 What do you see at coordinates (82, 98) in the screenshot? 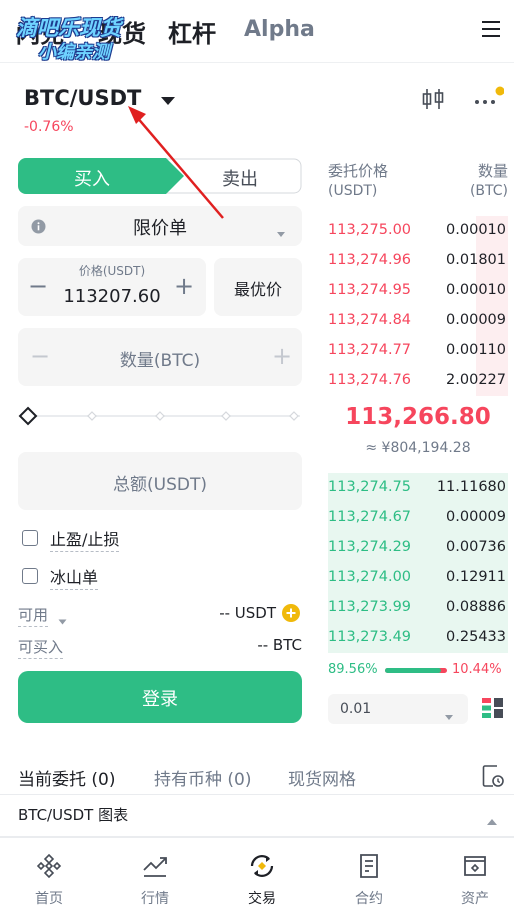
I see `pair-symbol: BTC/USDT` at bounding box center [82, 98].